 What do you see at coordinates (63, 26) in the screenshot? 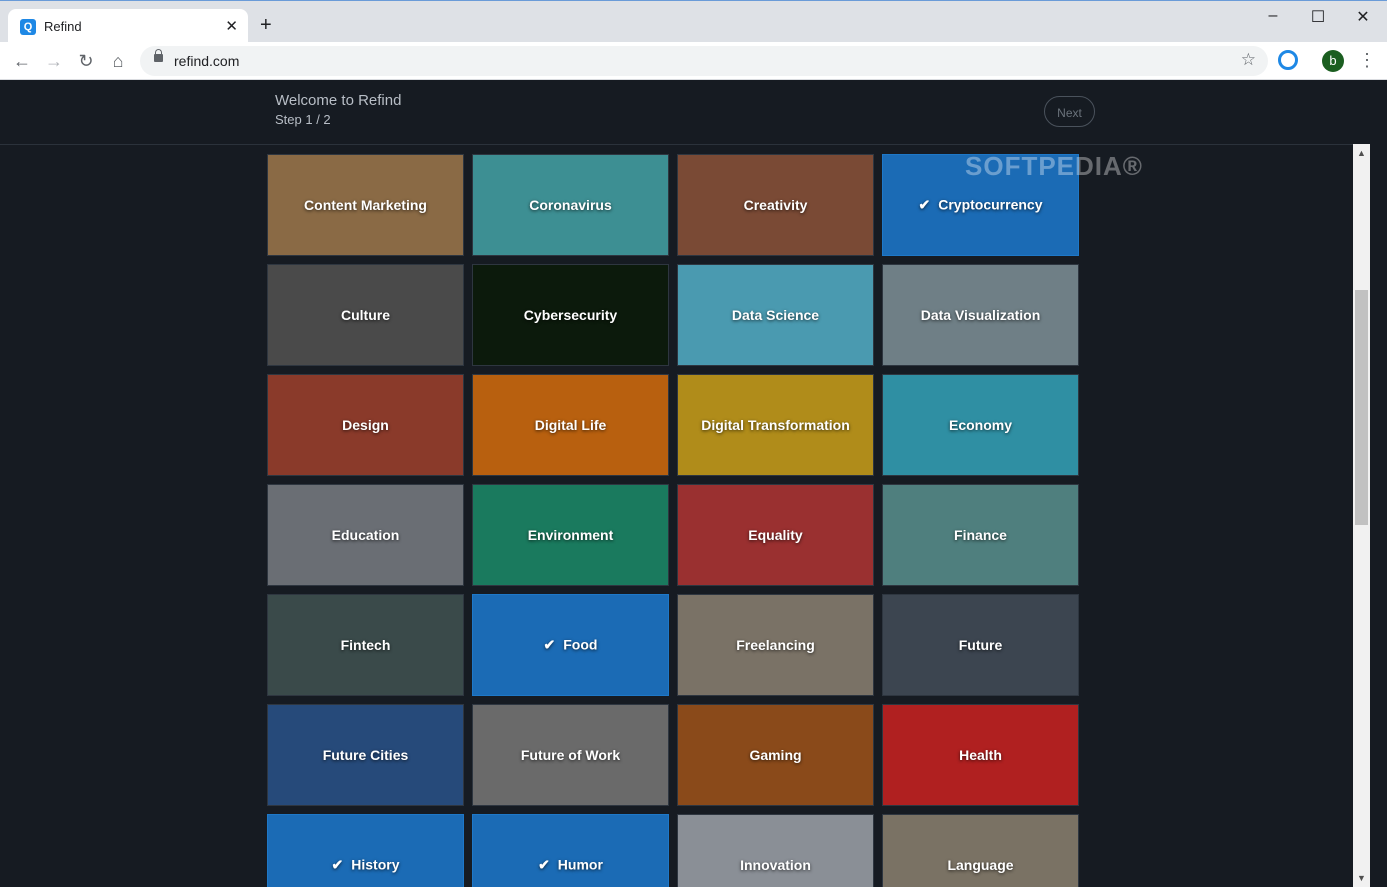
I see `tab-title: Refind` at bounding box center [63, 26].